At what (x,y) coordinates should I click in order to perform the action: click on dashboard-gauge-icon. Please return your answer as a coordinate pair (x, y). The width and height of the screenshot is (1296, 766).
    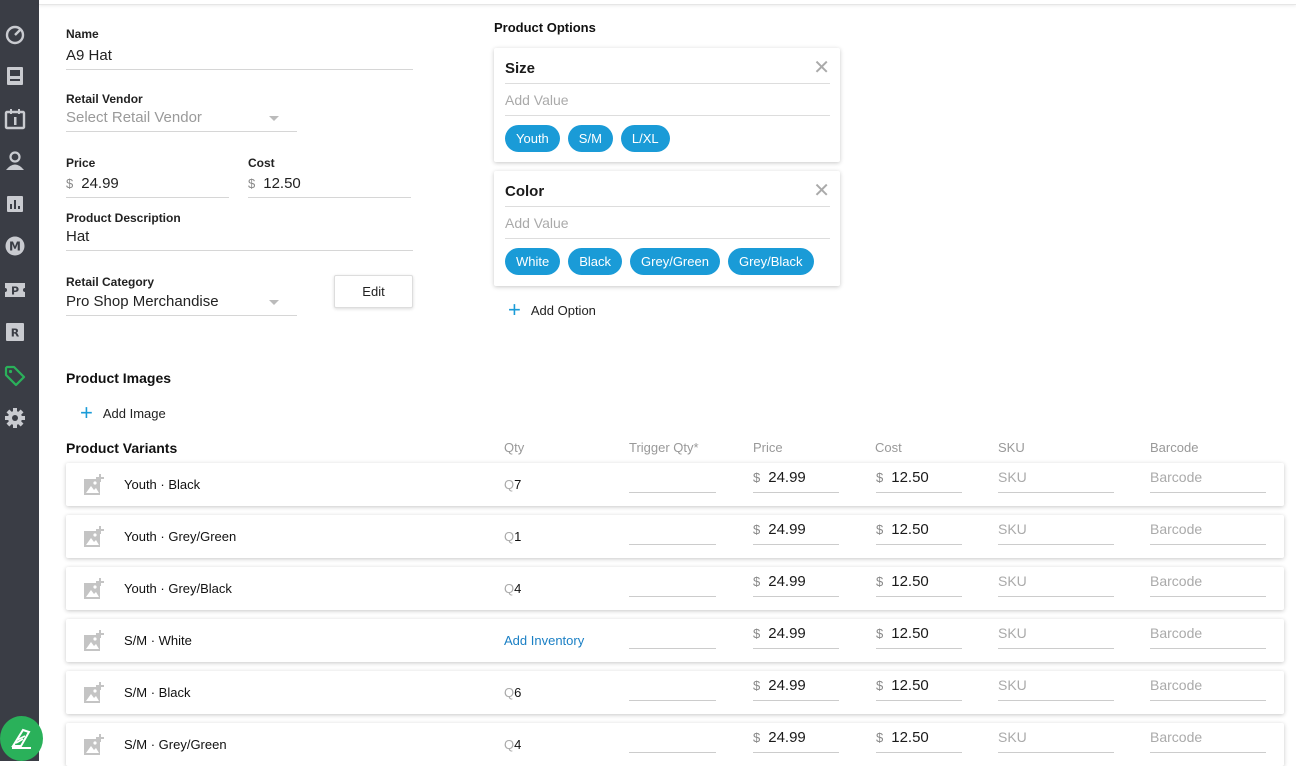
    Looking at the image, I should click on (15, 34).